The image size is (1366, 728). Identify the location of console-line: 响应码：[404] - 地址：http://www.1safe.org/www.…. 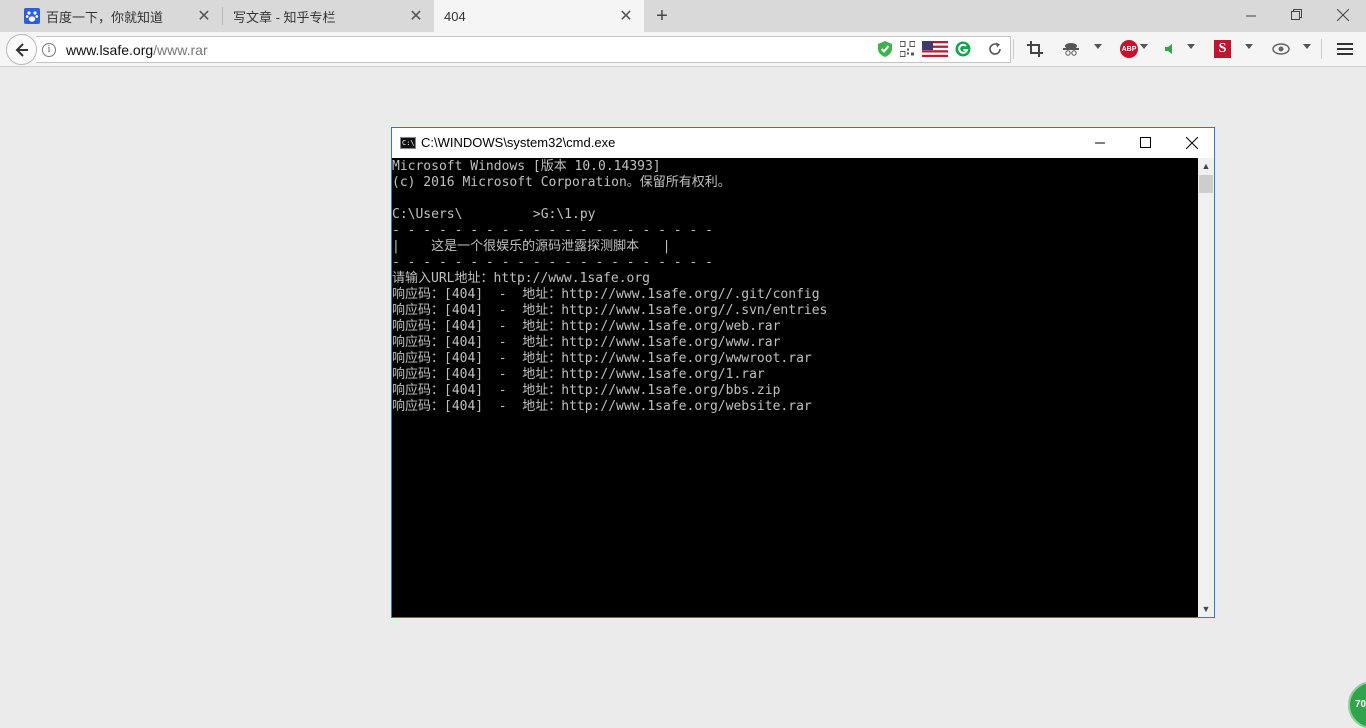
(586, 342).